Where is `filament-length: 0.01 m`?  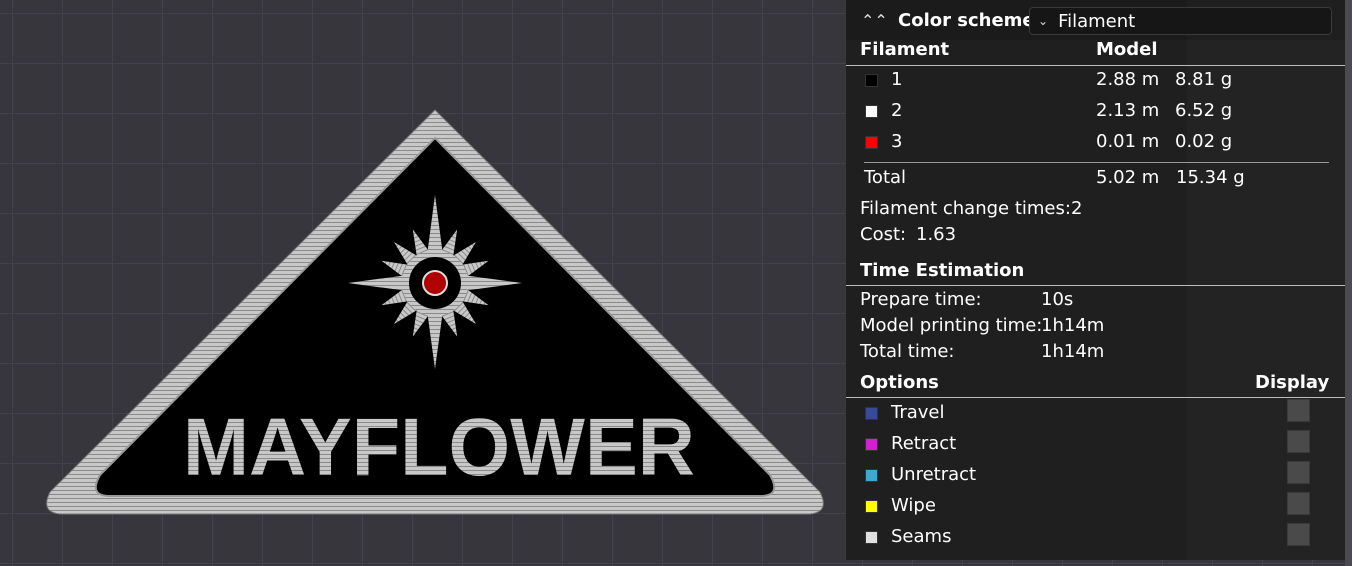 filament-length: 0.01 m is located at coordinates (1128, 141).